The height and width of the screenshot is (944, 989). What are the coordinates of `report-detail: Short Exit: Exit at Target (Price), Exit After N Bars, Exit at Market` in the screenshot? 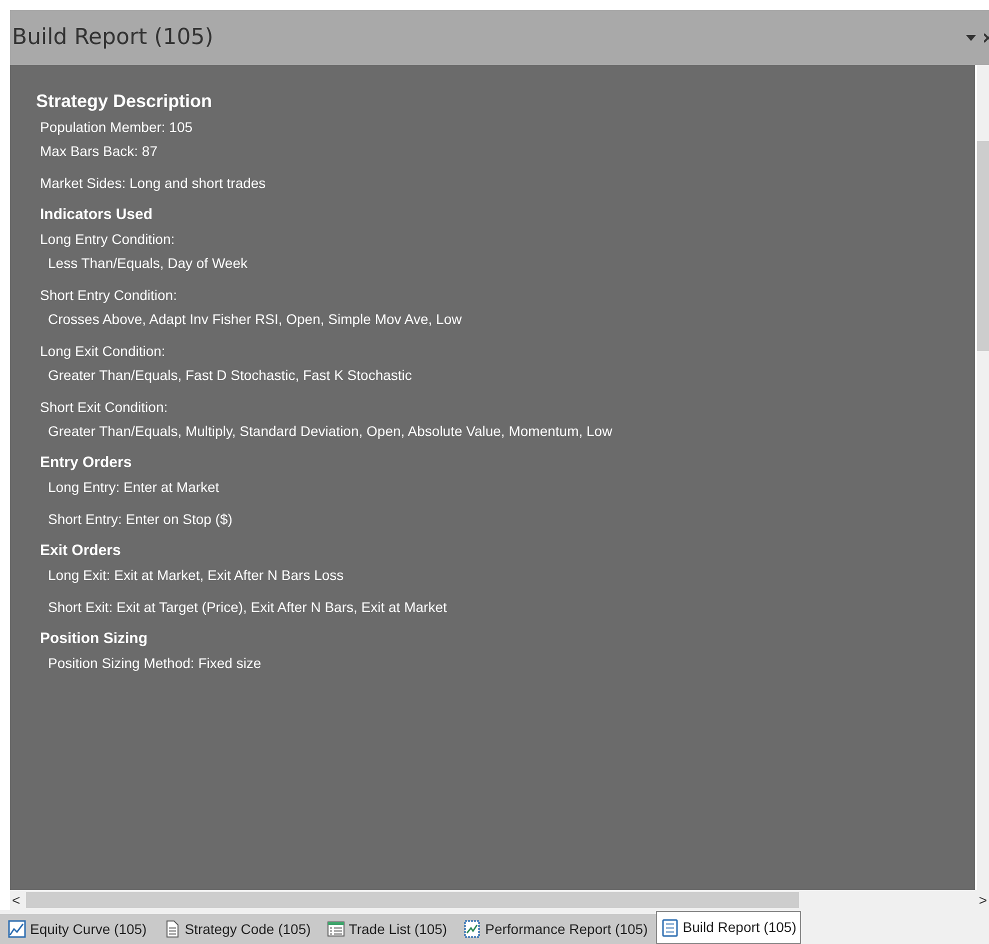 It's located at (247, 607).